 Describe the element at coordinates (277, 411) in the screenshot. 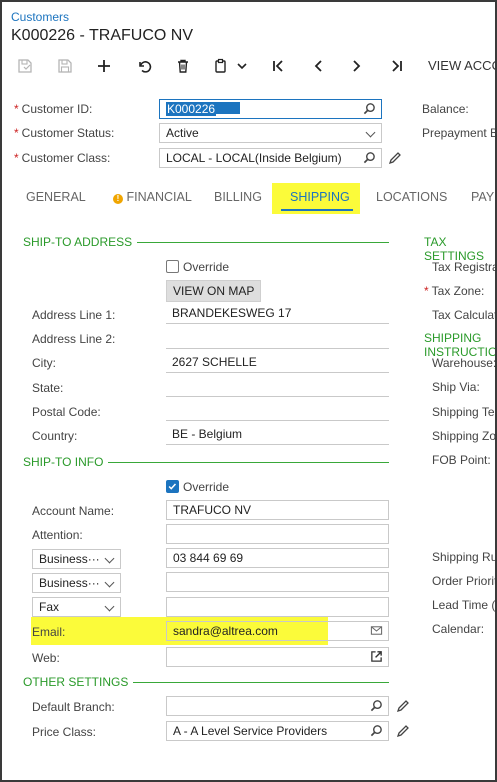

I see `postal-code-field` at that location.